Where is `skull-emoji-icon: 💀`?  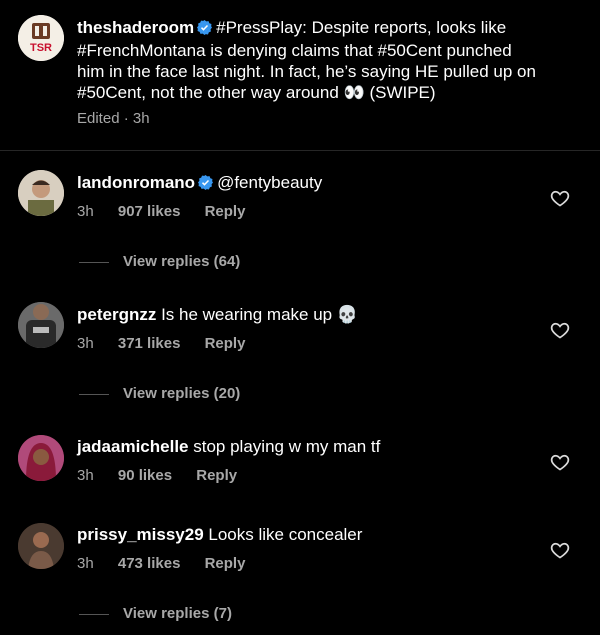
skull-emoji-icon: 💀 is located at coordinates (347, 314).